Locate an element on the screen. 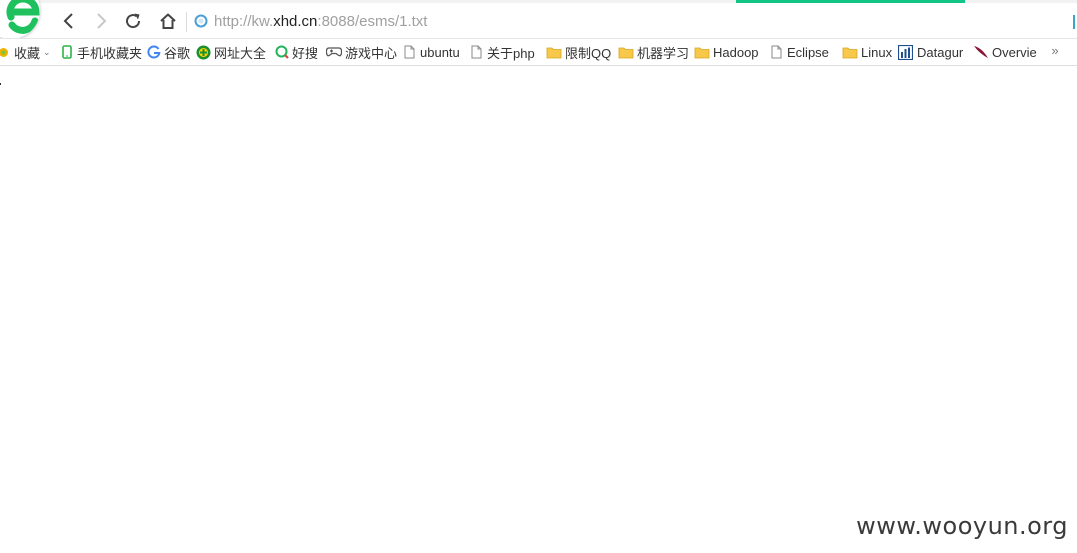 This screenshot has width=1077, height=553. bookmark-google: 谷歌 is located at coordinates (168, 52).